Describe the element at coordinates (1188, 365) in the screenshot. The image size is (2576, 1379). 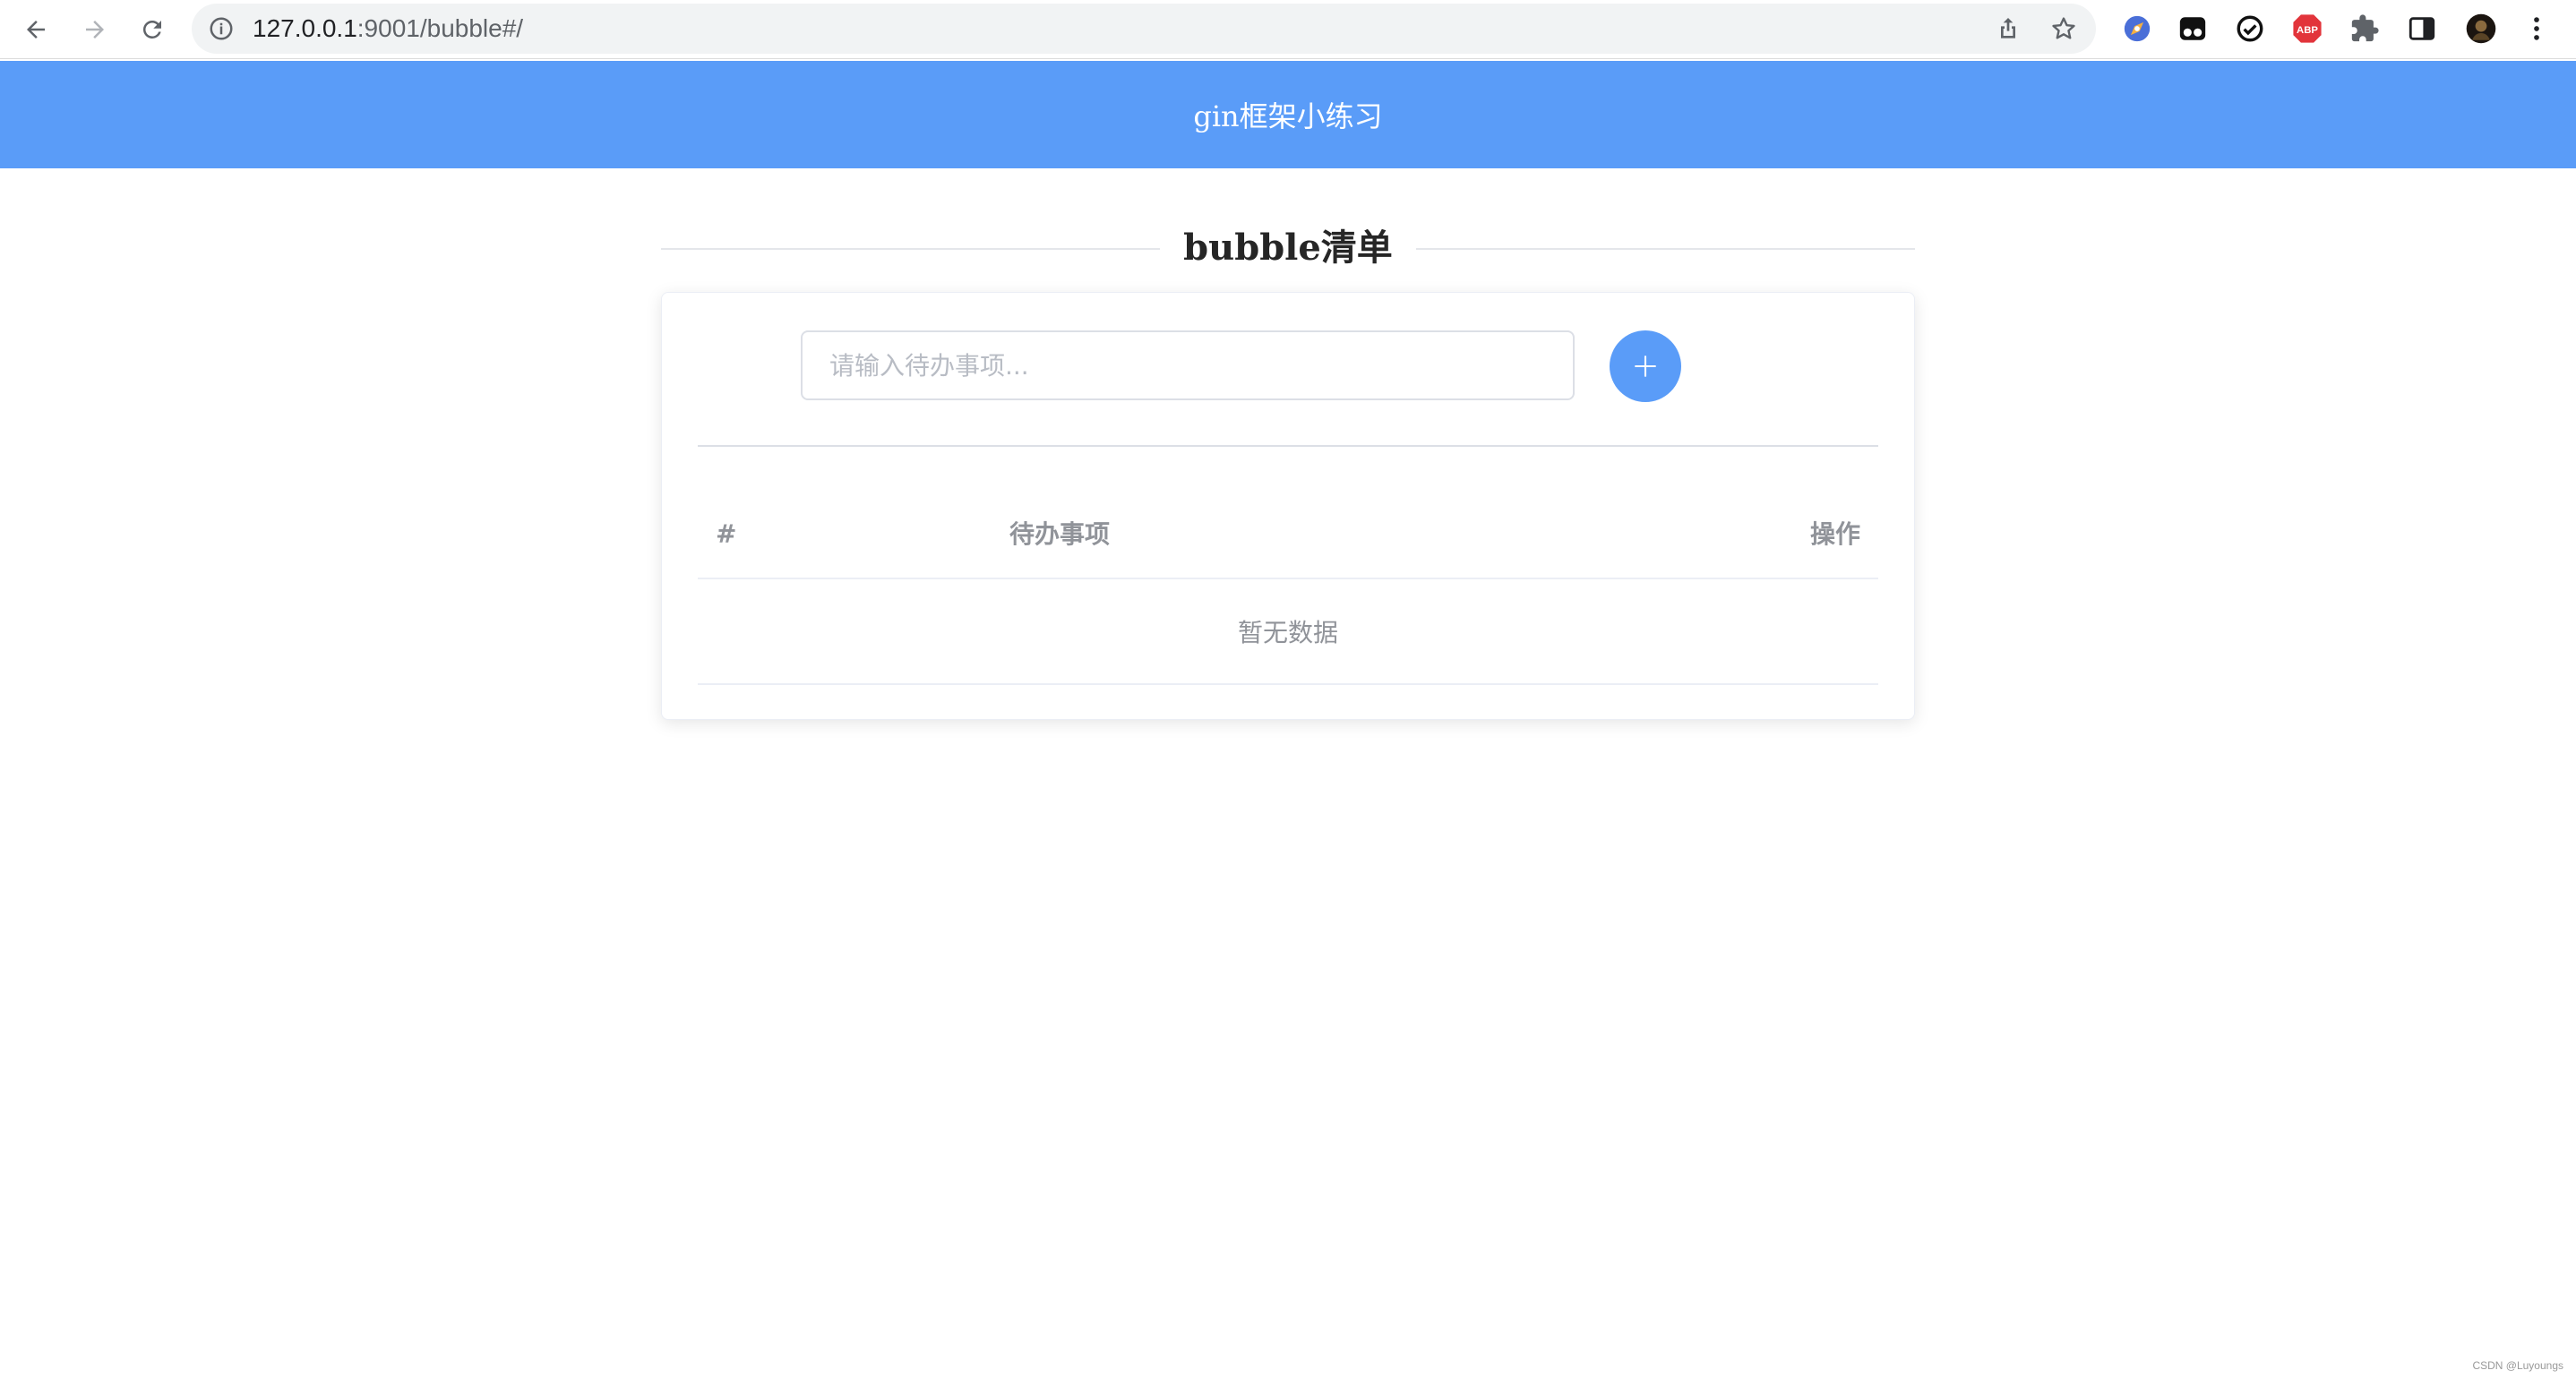
I see `todo-input` at that location.